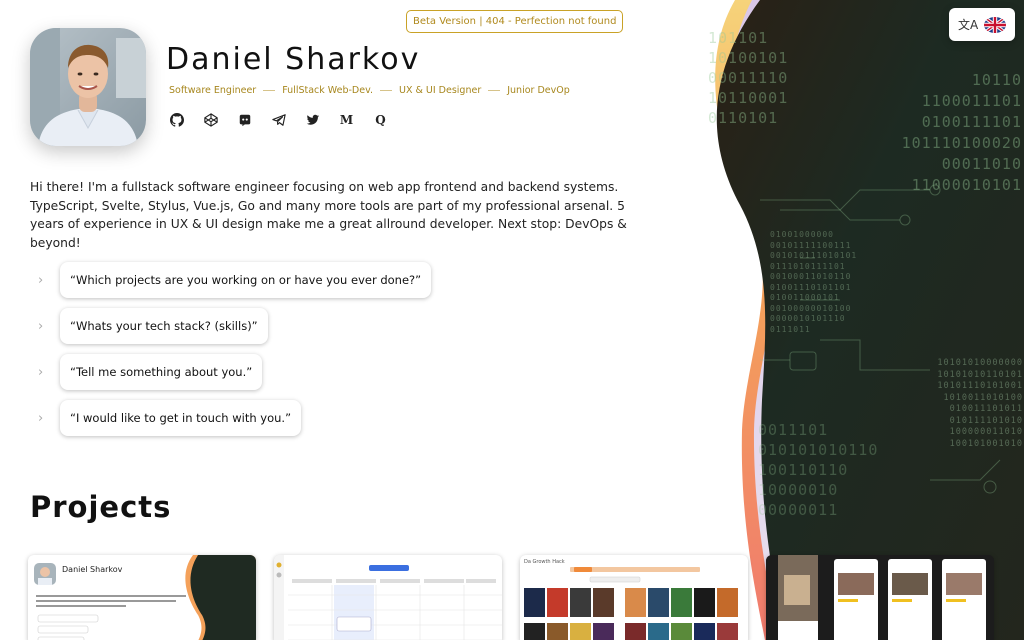 The height and width of the screenshot is (640, 1024). Describe the element at coordinates (176, 119) in the screenshot. I see `github-icon` at that location.